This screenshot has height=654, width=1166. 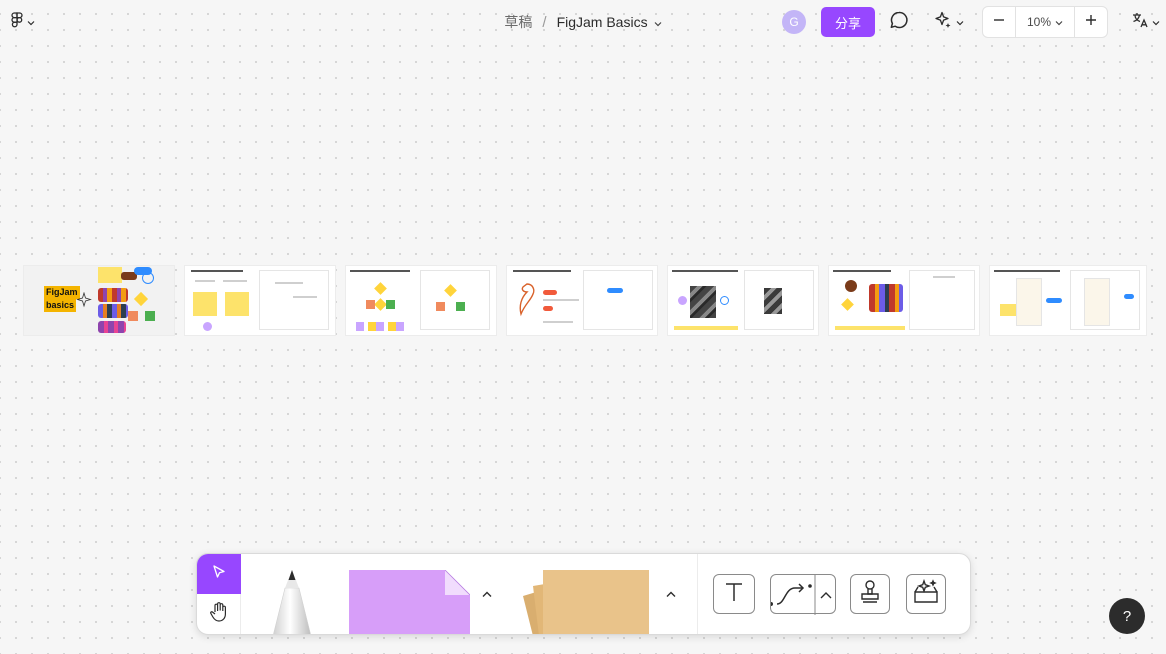 I want to click on section-title: FigJam basics, so click(x=62, y=299).